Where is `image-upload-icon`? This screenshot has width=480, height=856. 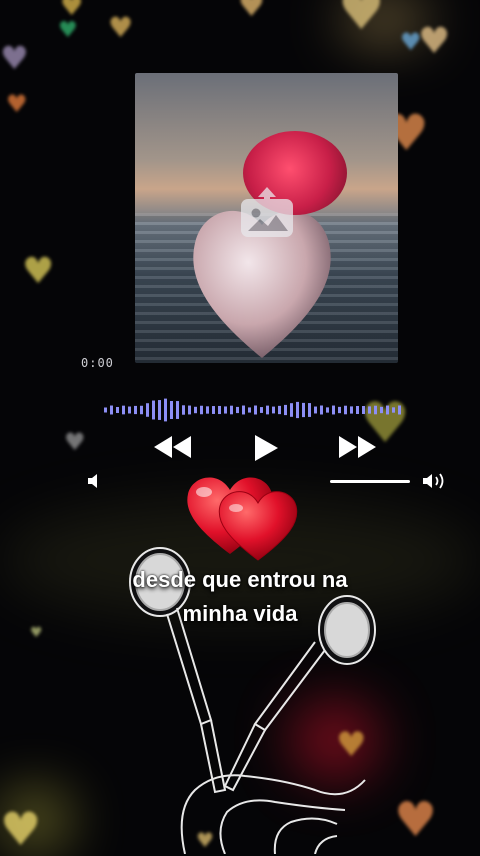 image-upload-icon is located at coordinates (267, 212).